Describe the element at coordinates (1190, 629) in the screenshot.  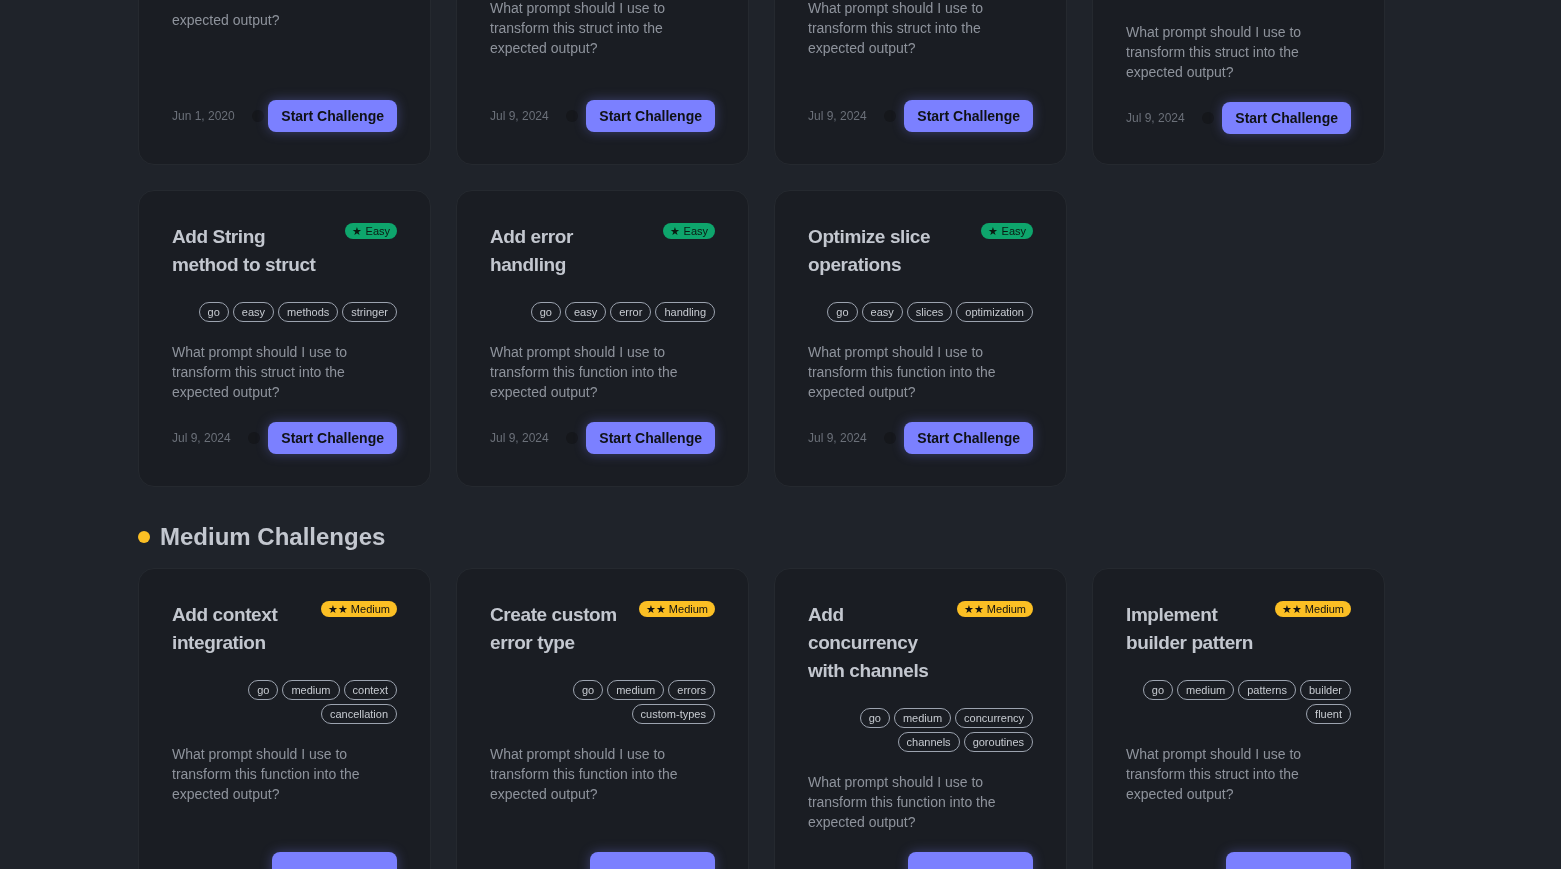
I see `card-title: Implement builder pattern` at that location.